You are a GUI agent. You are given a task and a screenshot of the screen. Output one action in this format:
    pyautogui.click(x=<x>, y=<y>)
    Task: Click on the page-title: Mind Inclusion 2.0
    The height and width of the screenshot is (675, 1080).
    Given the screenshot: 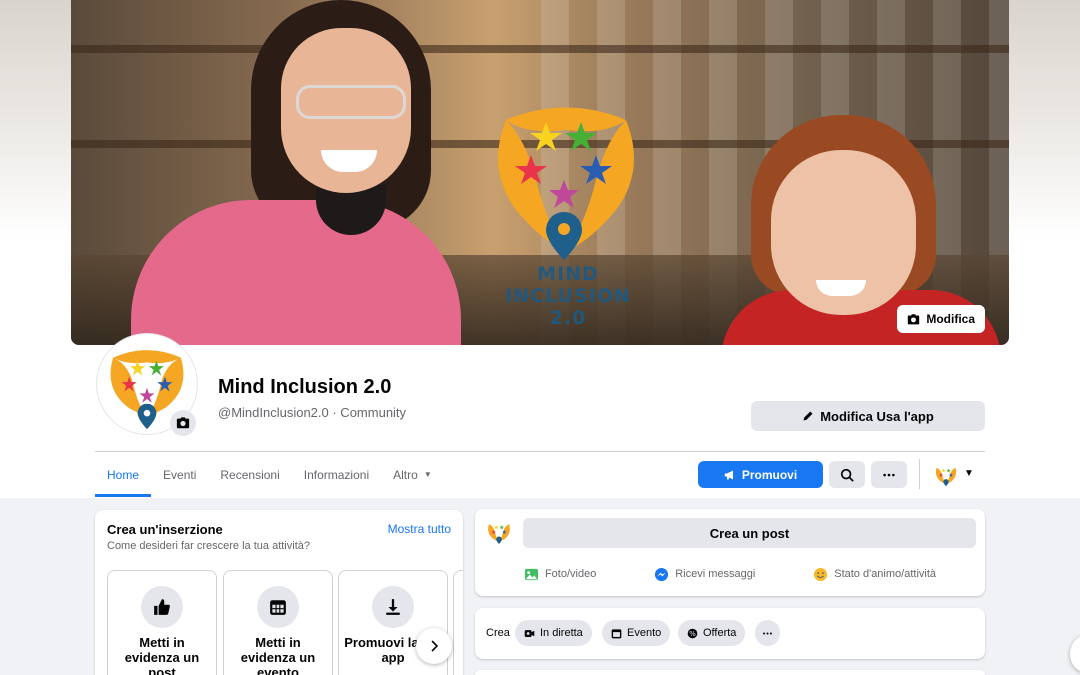 What is the action you would take?
    pyautogui.click(x=304, y=387)
    